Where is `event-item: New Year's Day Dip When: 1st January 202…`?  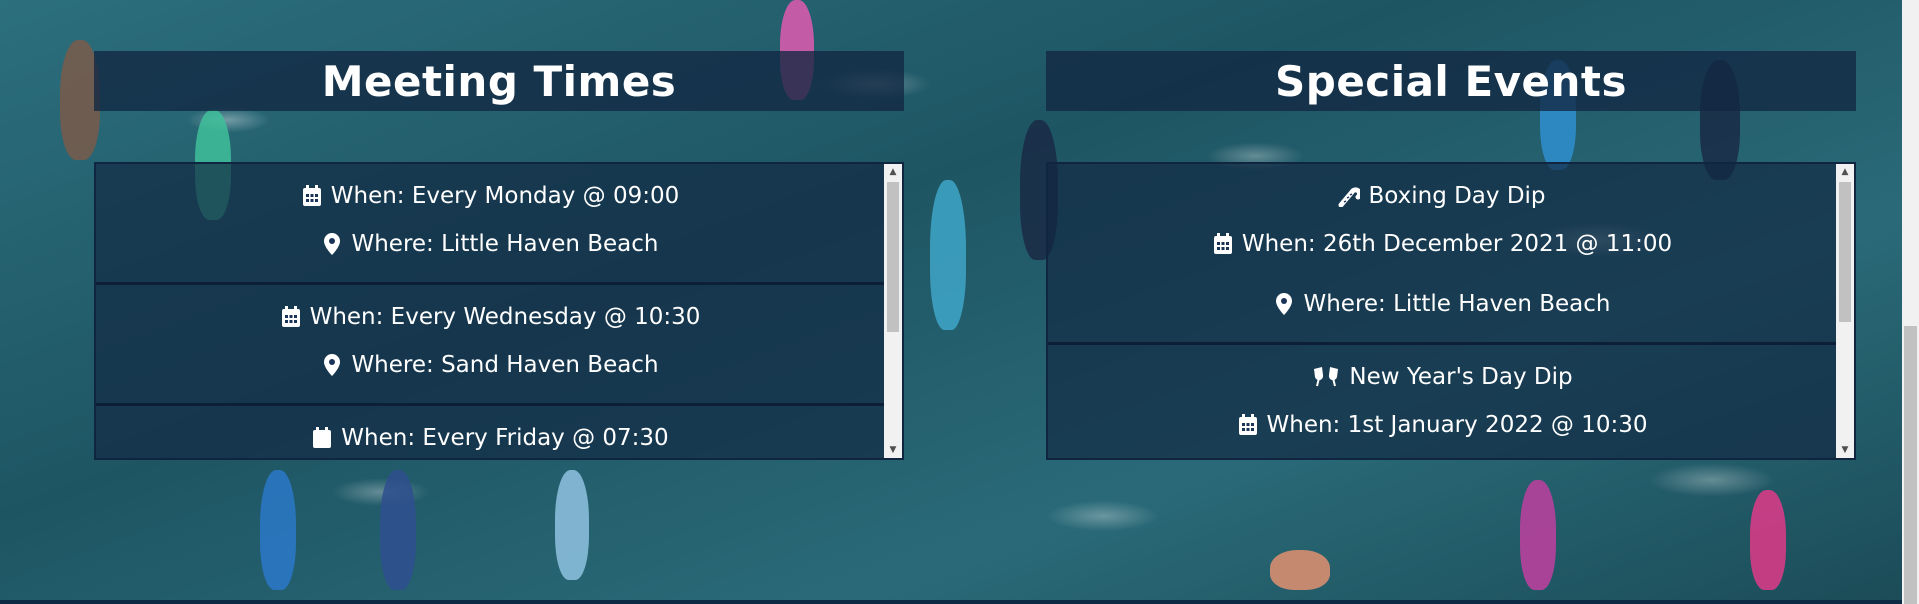
event-item: New Year's Day Dip When: 1st January 202… is located at coordinates (1442, 401).